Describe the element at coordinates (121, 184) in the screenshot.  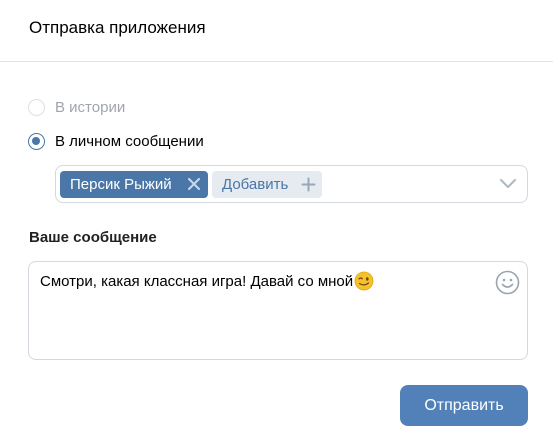
I see `recipient-name: Персик Рыжий` at that location.